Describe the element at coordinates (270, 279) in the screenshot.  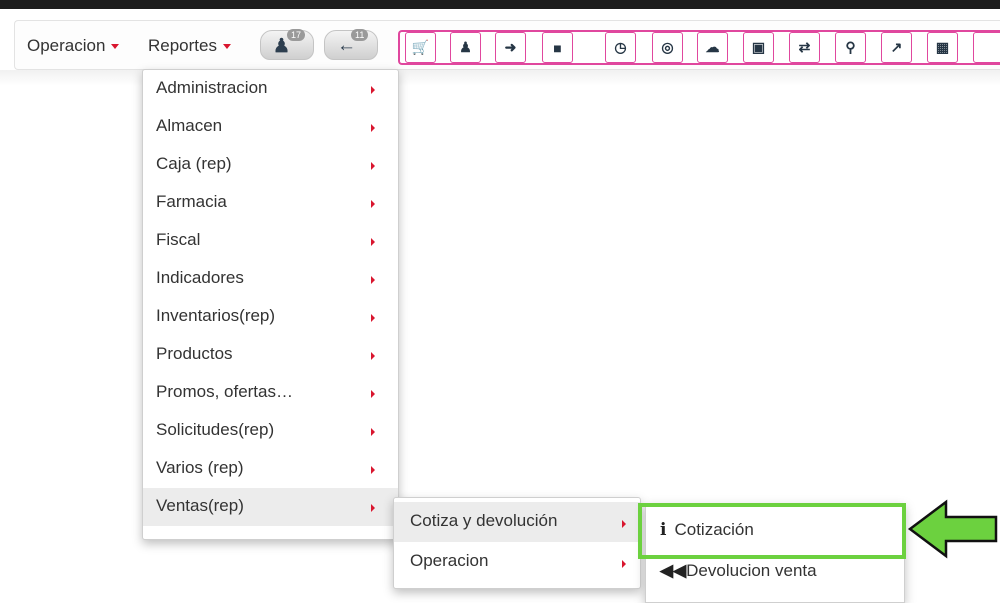
I see `reportes-item-indicadores: Indicadores` at that location.